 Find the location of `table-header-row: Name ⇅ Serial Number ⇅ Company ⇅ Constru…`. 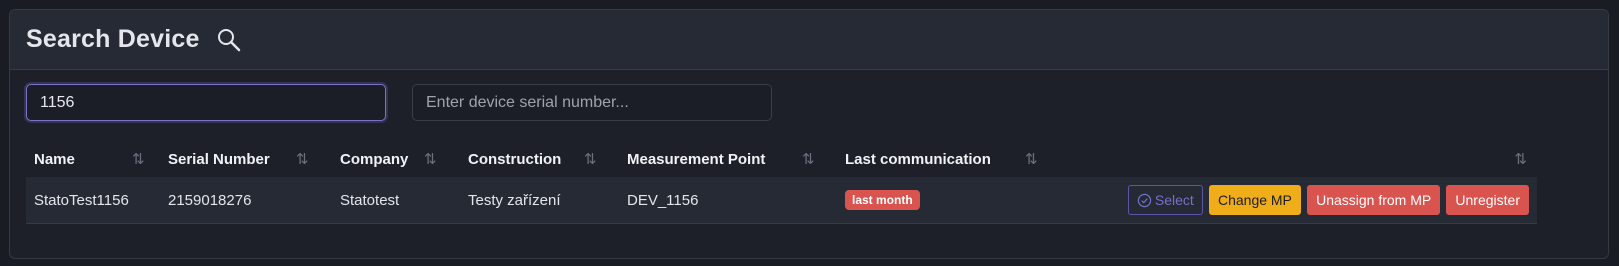

table-header-row: Name ⇅ Serial Number ⇅ Company ⇅ Constru… is located at coordinates (781, 159).